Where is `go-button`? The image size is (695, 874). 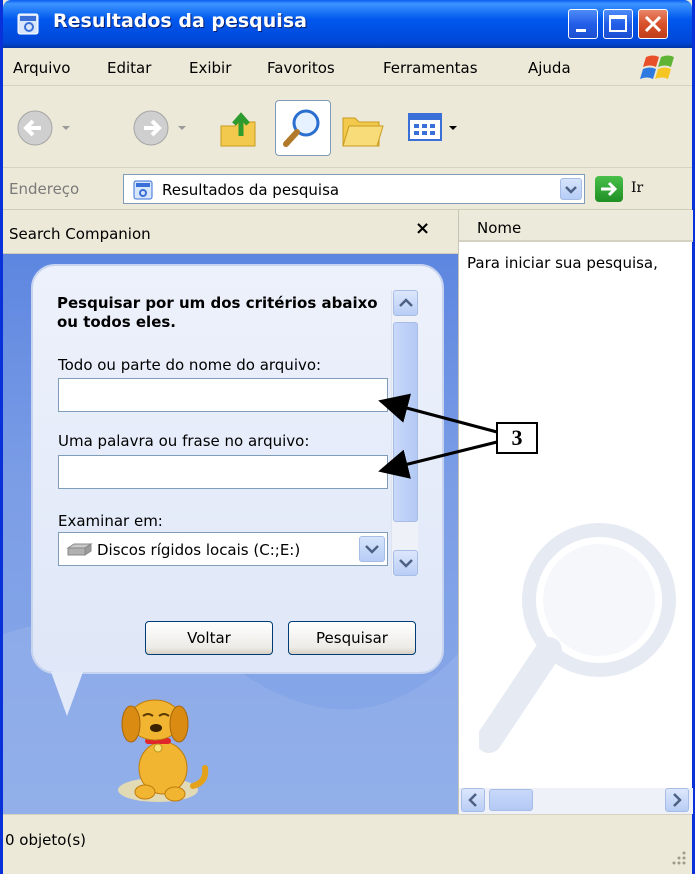
go-button is located at coordinates (609, 189).